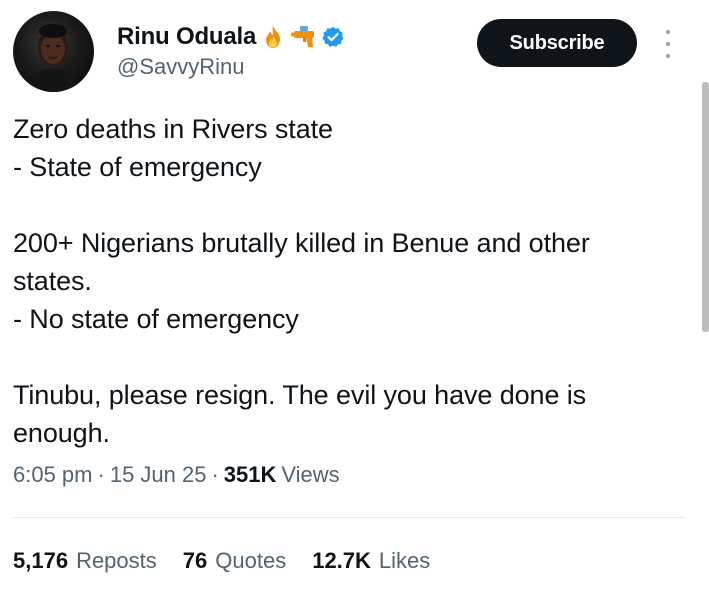  I want to click on tweet-line: - State of emergency, so click(137, 167).